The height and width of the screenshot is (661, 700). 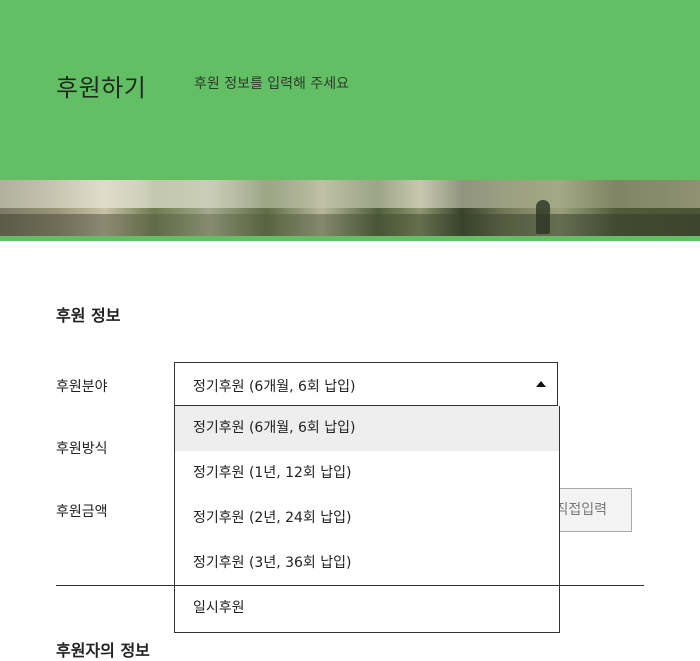 I want to click on dropdown-option: 정기후원 (2년, 24회 납입), so click(x=367, y=518).